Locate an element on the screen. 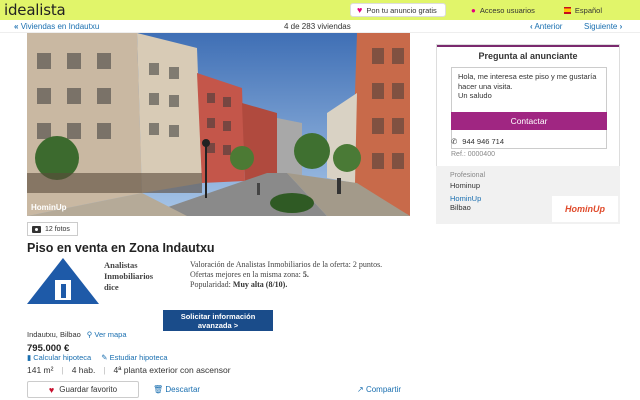 The height and width of the screenshot is (400, 640). professional-link: HominUp is located at coordinates (465, 198).